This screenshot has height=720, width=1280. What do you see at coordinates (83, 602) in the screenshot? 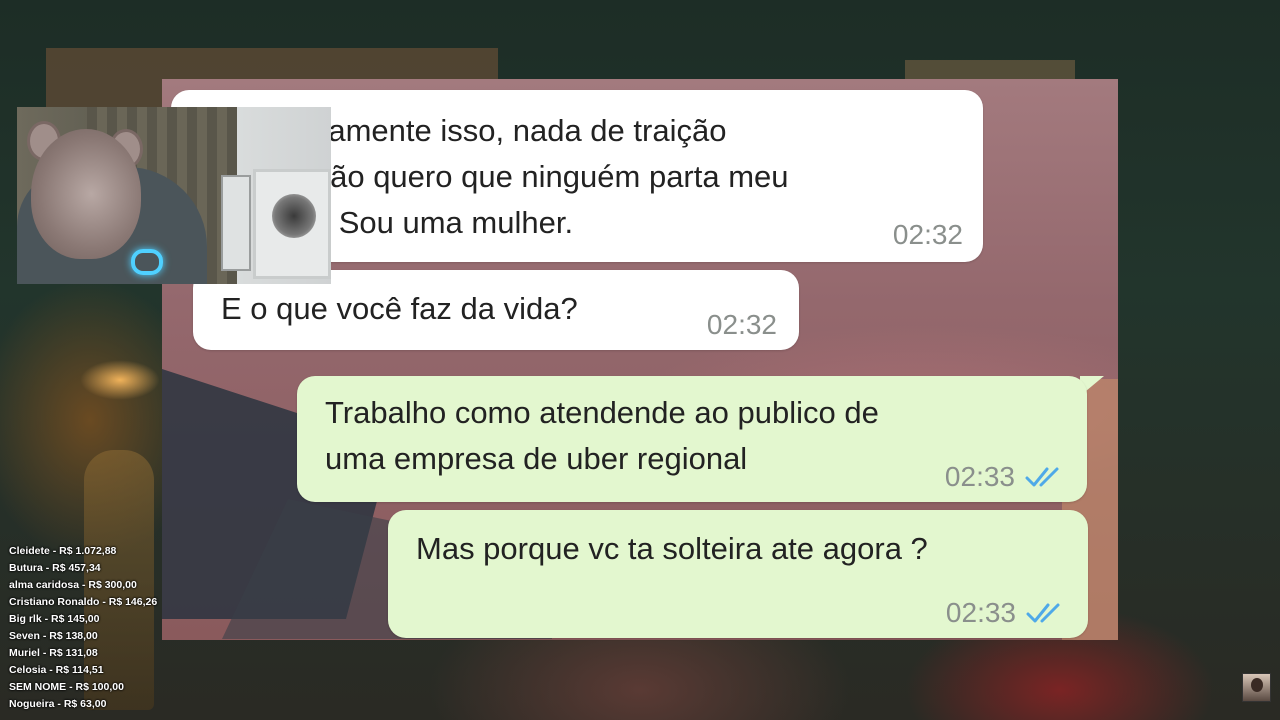
I see `donation-entry: Cristiano Ronaldo - R$ 146,26` at bounding box center [83, 602].